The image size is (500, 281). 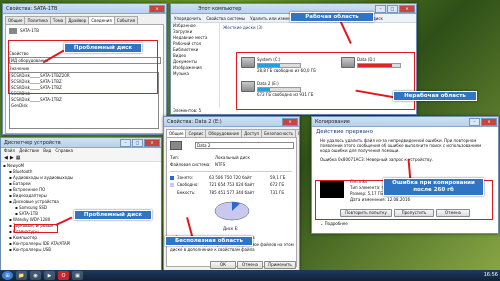 What do you see at coordinates (277, 184) in the screenshot?
I see `free-gb: 672 ГБ` at bounding box center [277, 184].